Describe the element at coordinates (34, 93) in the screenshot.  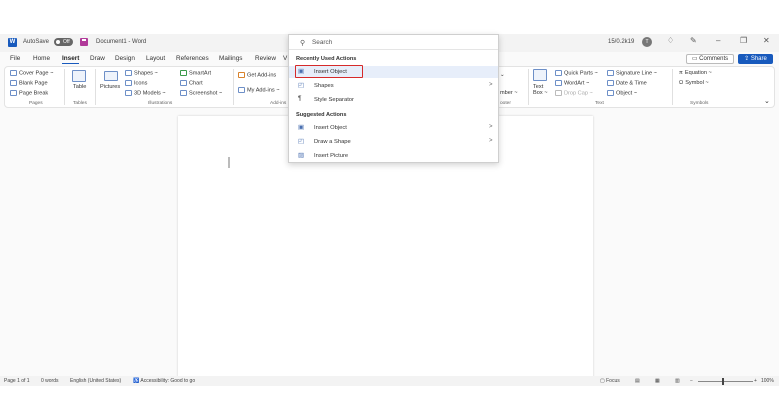
I see `page-break-label: Page Break` at that location.